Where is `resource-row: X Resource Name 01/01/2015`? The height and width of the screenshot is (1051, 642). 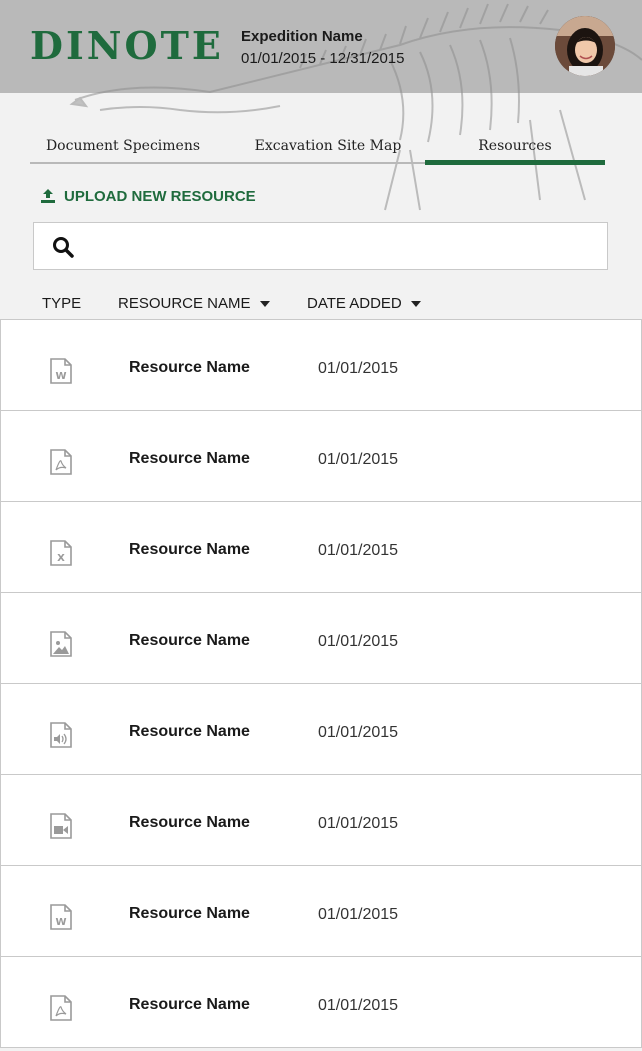 resource-row: X Resource Name 01/01/2015 is located at coordinates (321, 546).